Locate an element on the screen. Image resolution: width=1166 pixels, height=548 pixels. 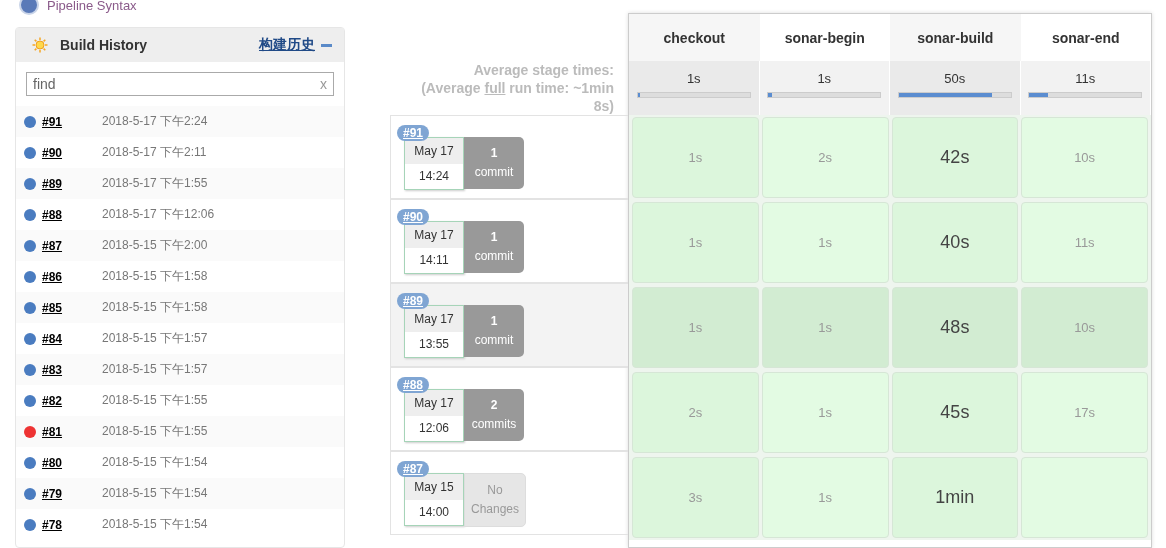
run-number-badge: #87 is located at coordinates (413, 469).